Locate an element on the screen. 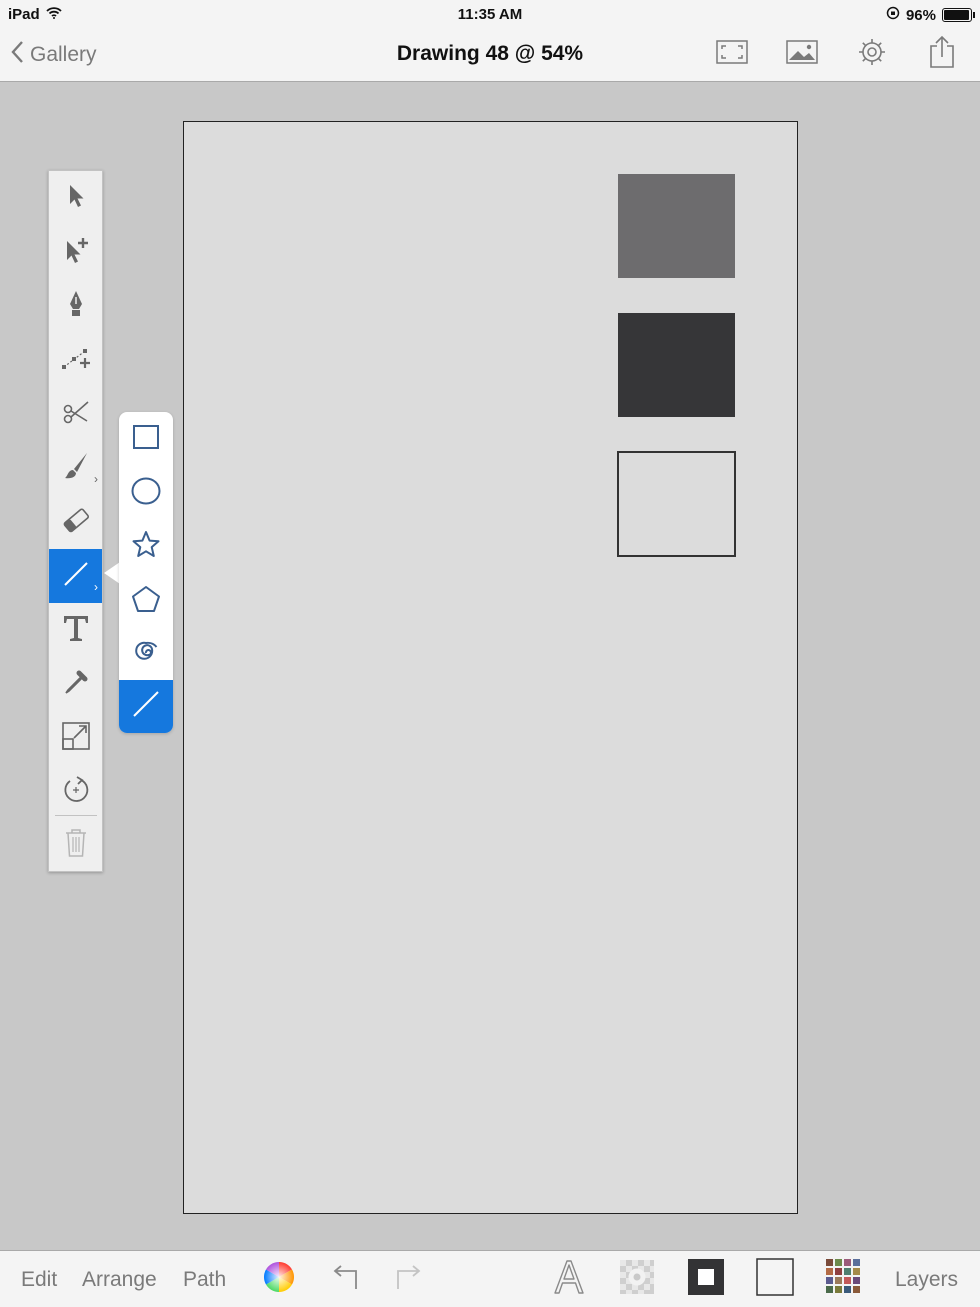 This screenshot has width=980, height=1307. brush-icon is located at coordinates (76, 468).